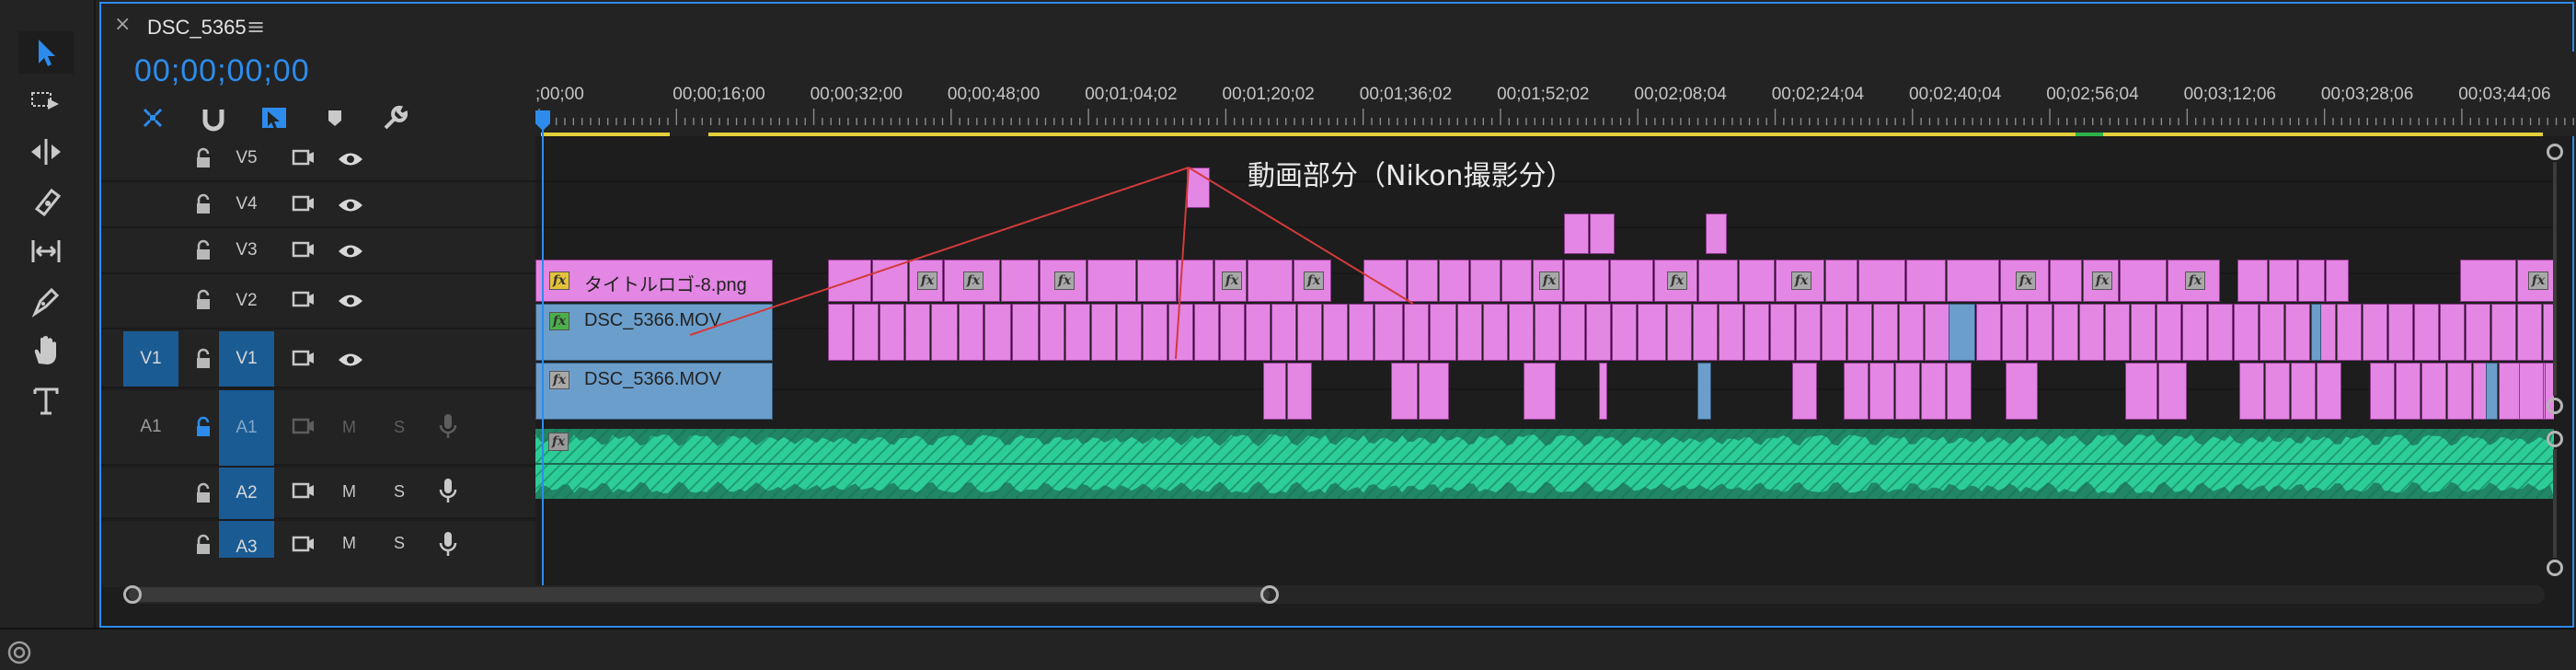 The height and width of the screenshot is (670, 2576). I want to click on sequence-tab-title: DSC_5365, so click(197, 28).